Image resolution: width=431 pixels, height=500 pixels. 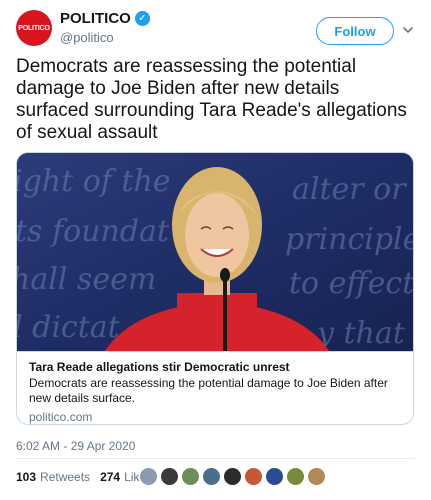 I want to click on likes-count: 274, so click(x=110, y=477).